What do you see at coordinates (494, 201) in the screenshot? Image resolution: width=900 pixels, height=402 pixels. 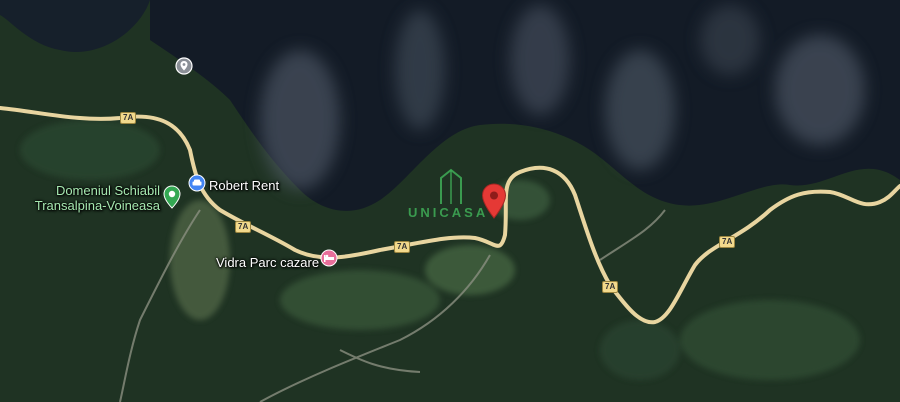 I see `location-pin-icon` at bounding box center [494, 201].